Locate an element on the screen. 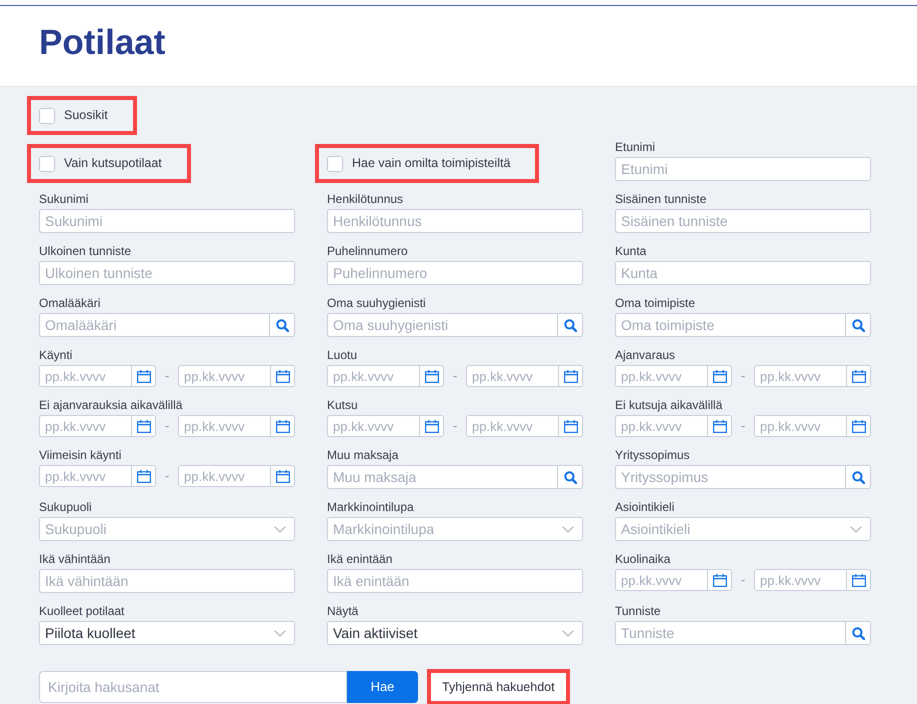 The width and height of the screenshot is (917, 704). page-title: Potilaat is located at coordinates (102, 43).